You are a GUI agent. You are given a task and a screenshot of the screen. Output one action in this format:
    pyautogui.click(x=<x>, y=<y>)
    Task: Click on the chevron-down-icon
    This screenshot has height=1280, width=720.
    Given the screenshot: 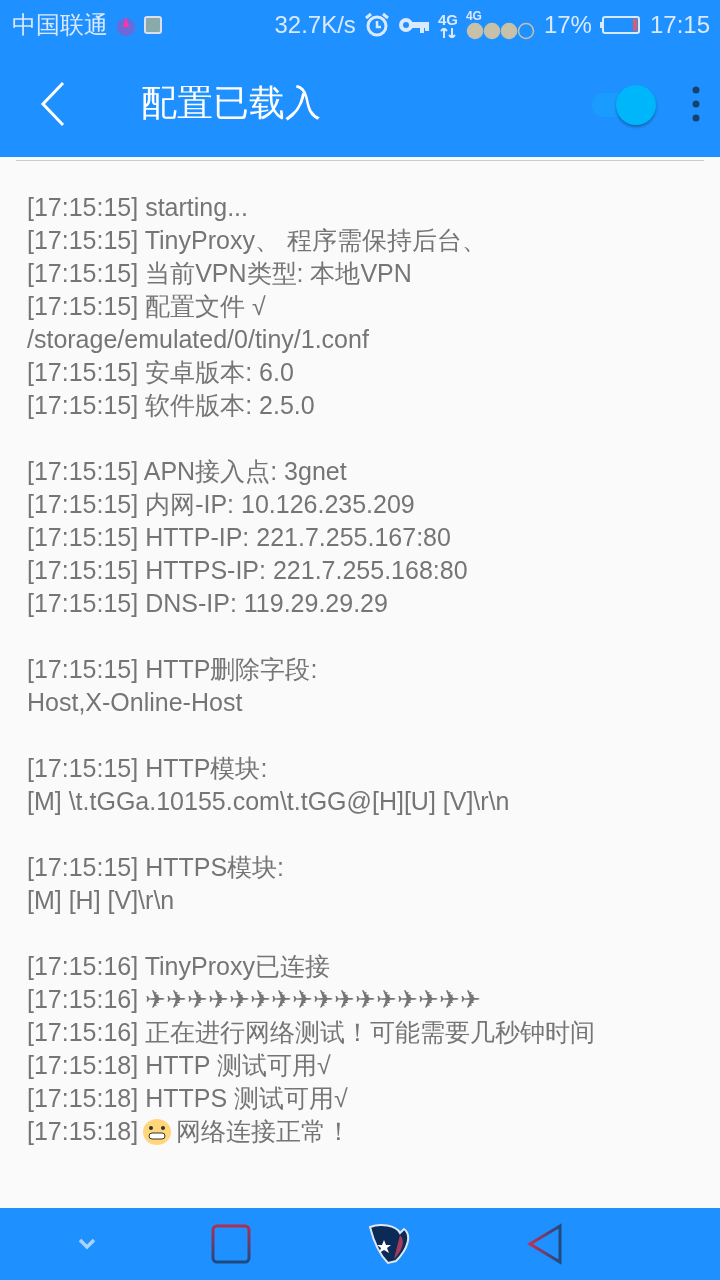 What is the action you would take?
    pyautogui.click(x=86, y=1244)
    